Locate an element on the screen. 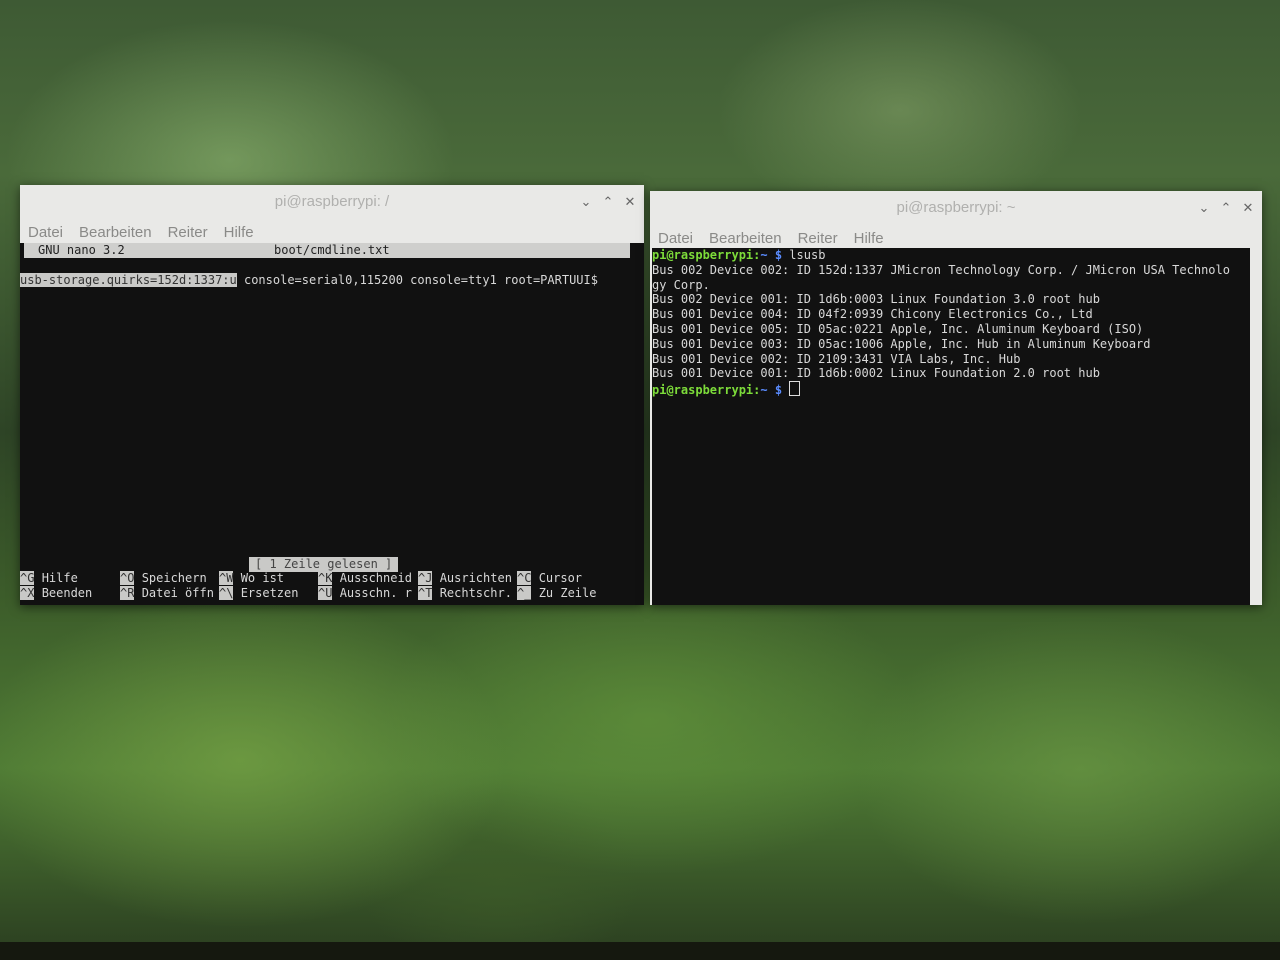  shortcut-replace: ^\ Ersetzen is located at coordinates (258, 593).